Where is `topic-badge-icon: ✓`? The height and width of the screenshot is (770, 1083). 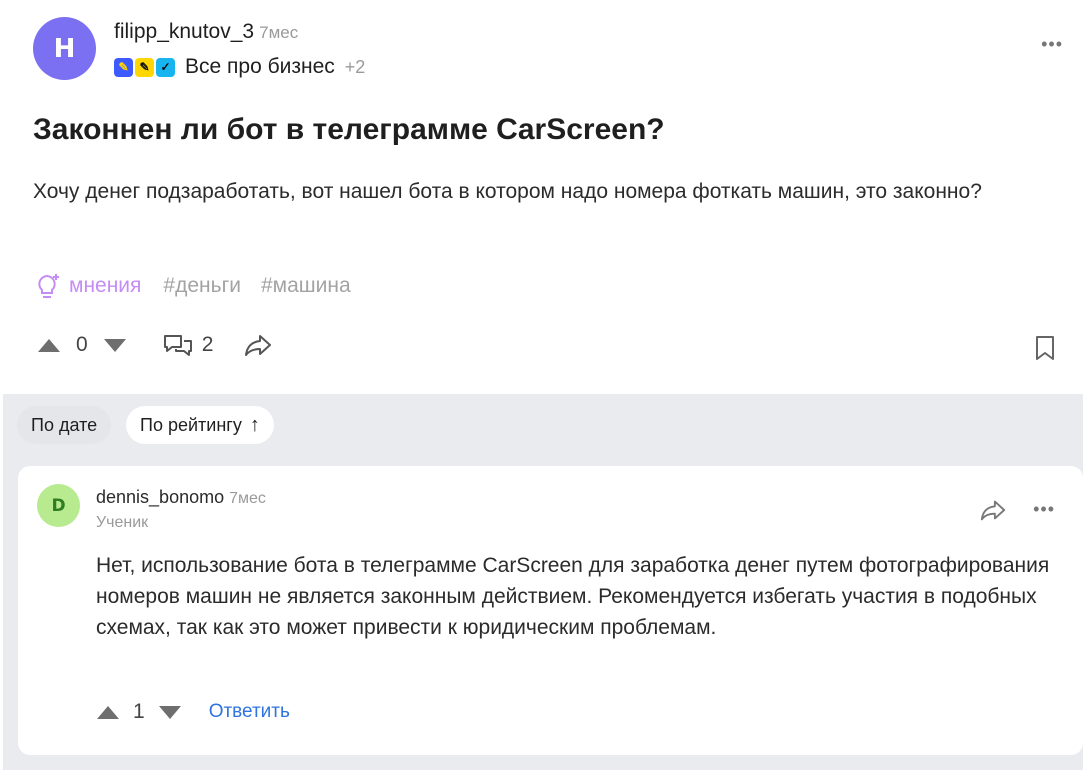
topic-badge-icon: ✓ is located at coordinates (165, 67).